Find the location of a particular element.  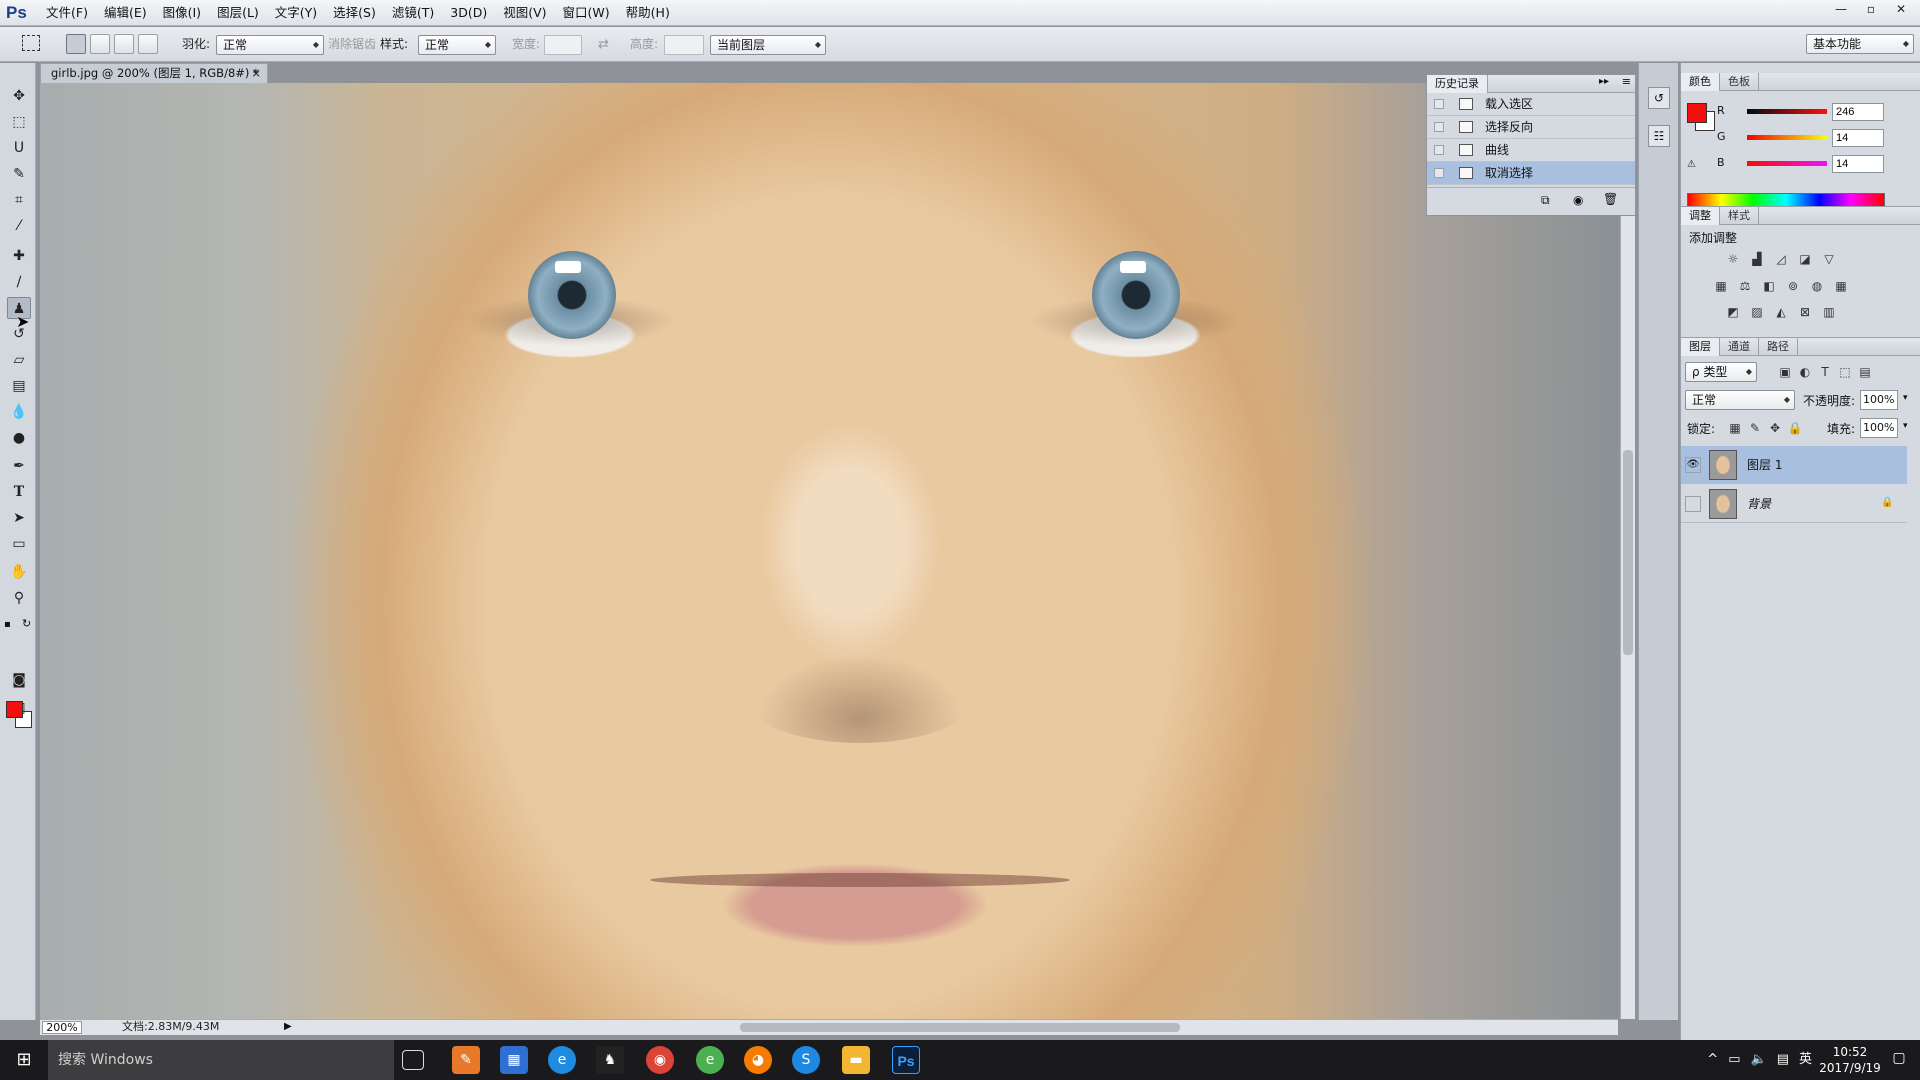

lock-transparent-icon: ▦ is located at coordinates (1735, 428).